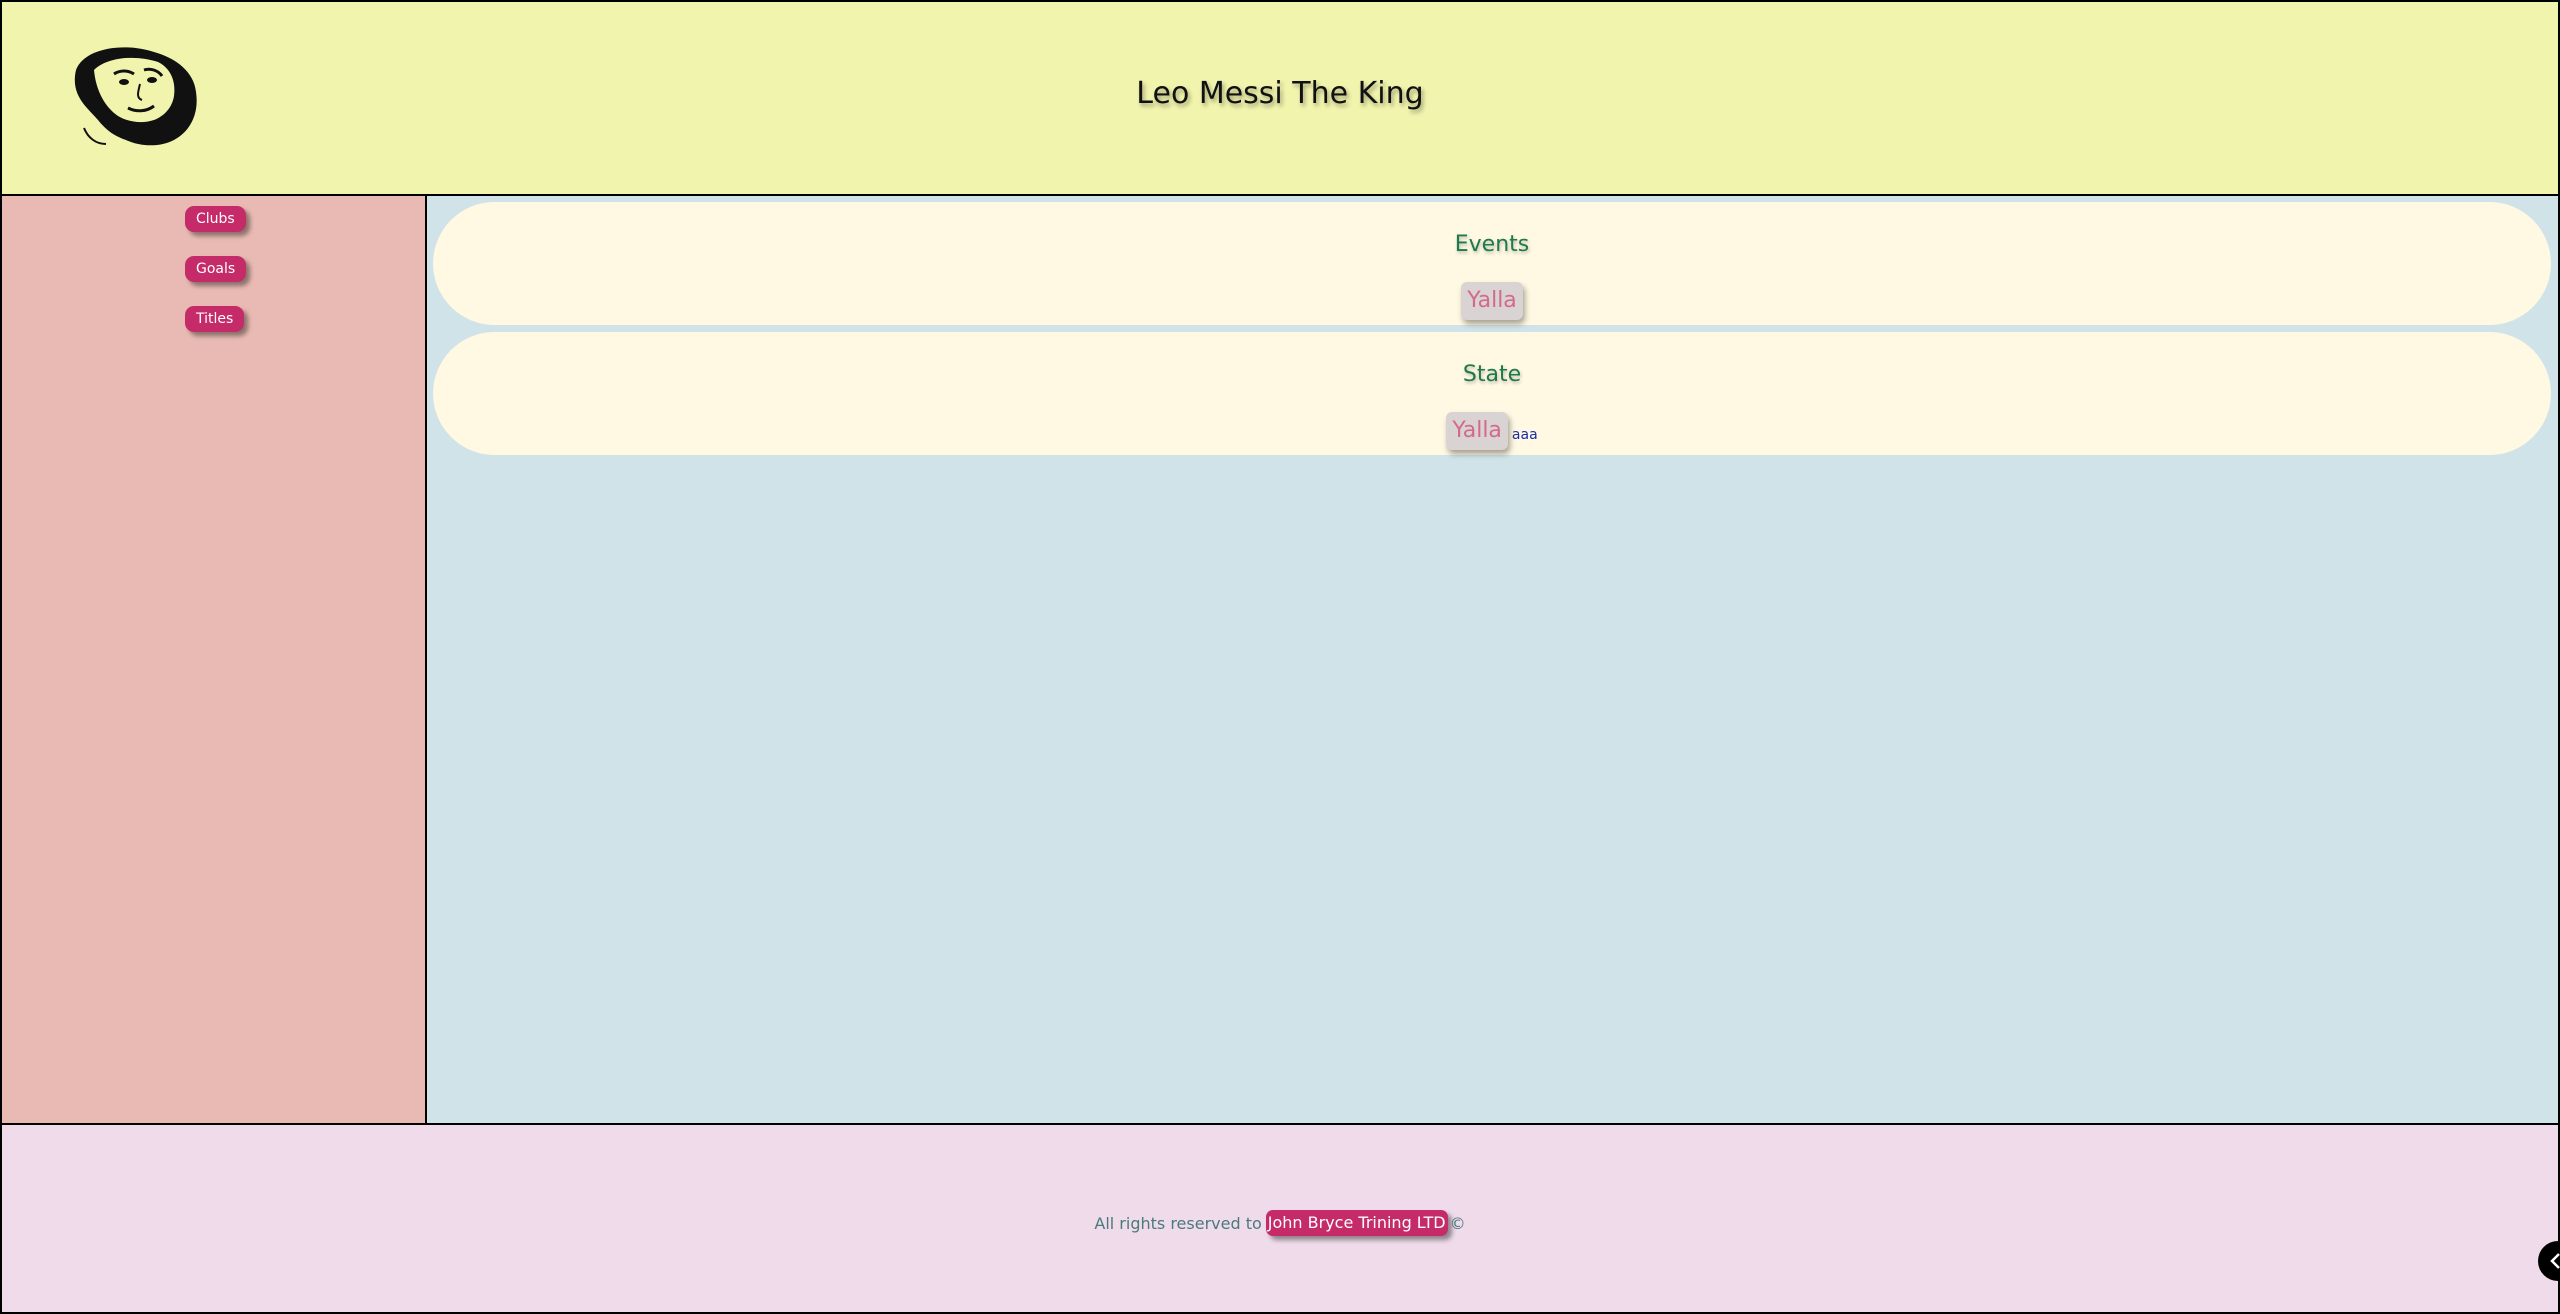 The height and width of the screenshot is (1314, 2560). What do you see at coordinates (1525, 438) in the screenshot?
I see `state-aaa-link: aaa` at bounding box center [1525, 438].